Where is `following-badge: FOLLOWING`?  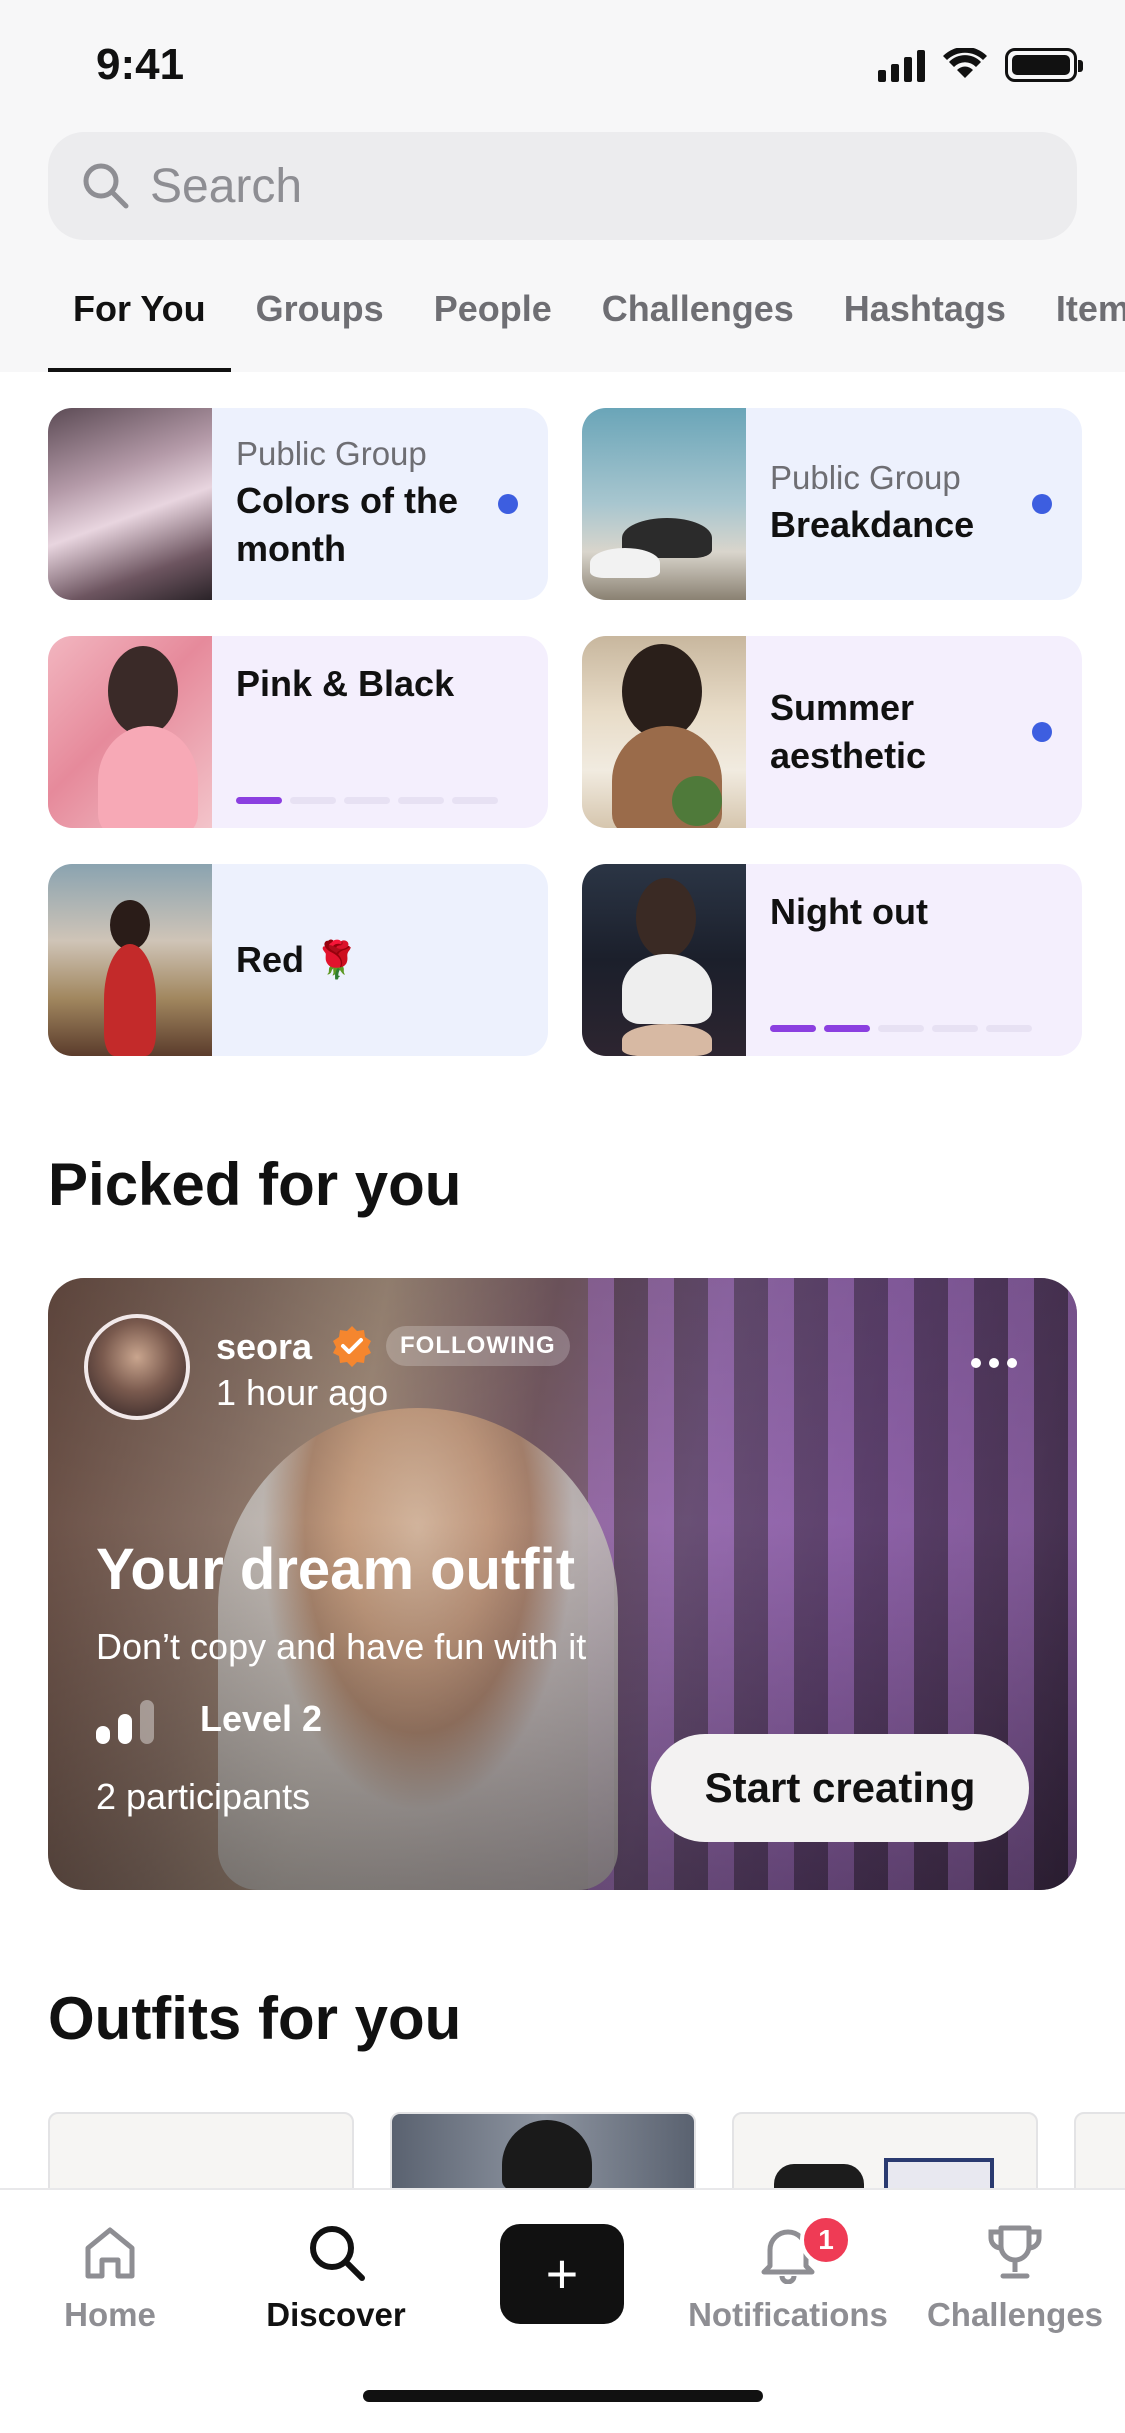 following-badge: FOLLOWING is located at coordinates (478, 1346).